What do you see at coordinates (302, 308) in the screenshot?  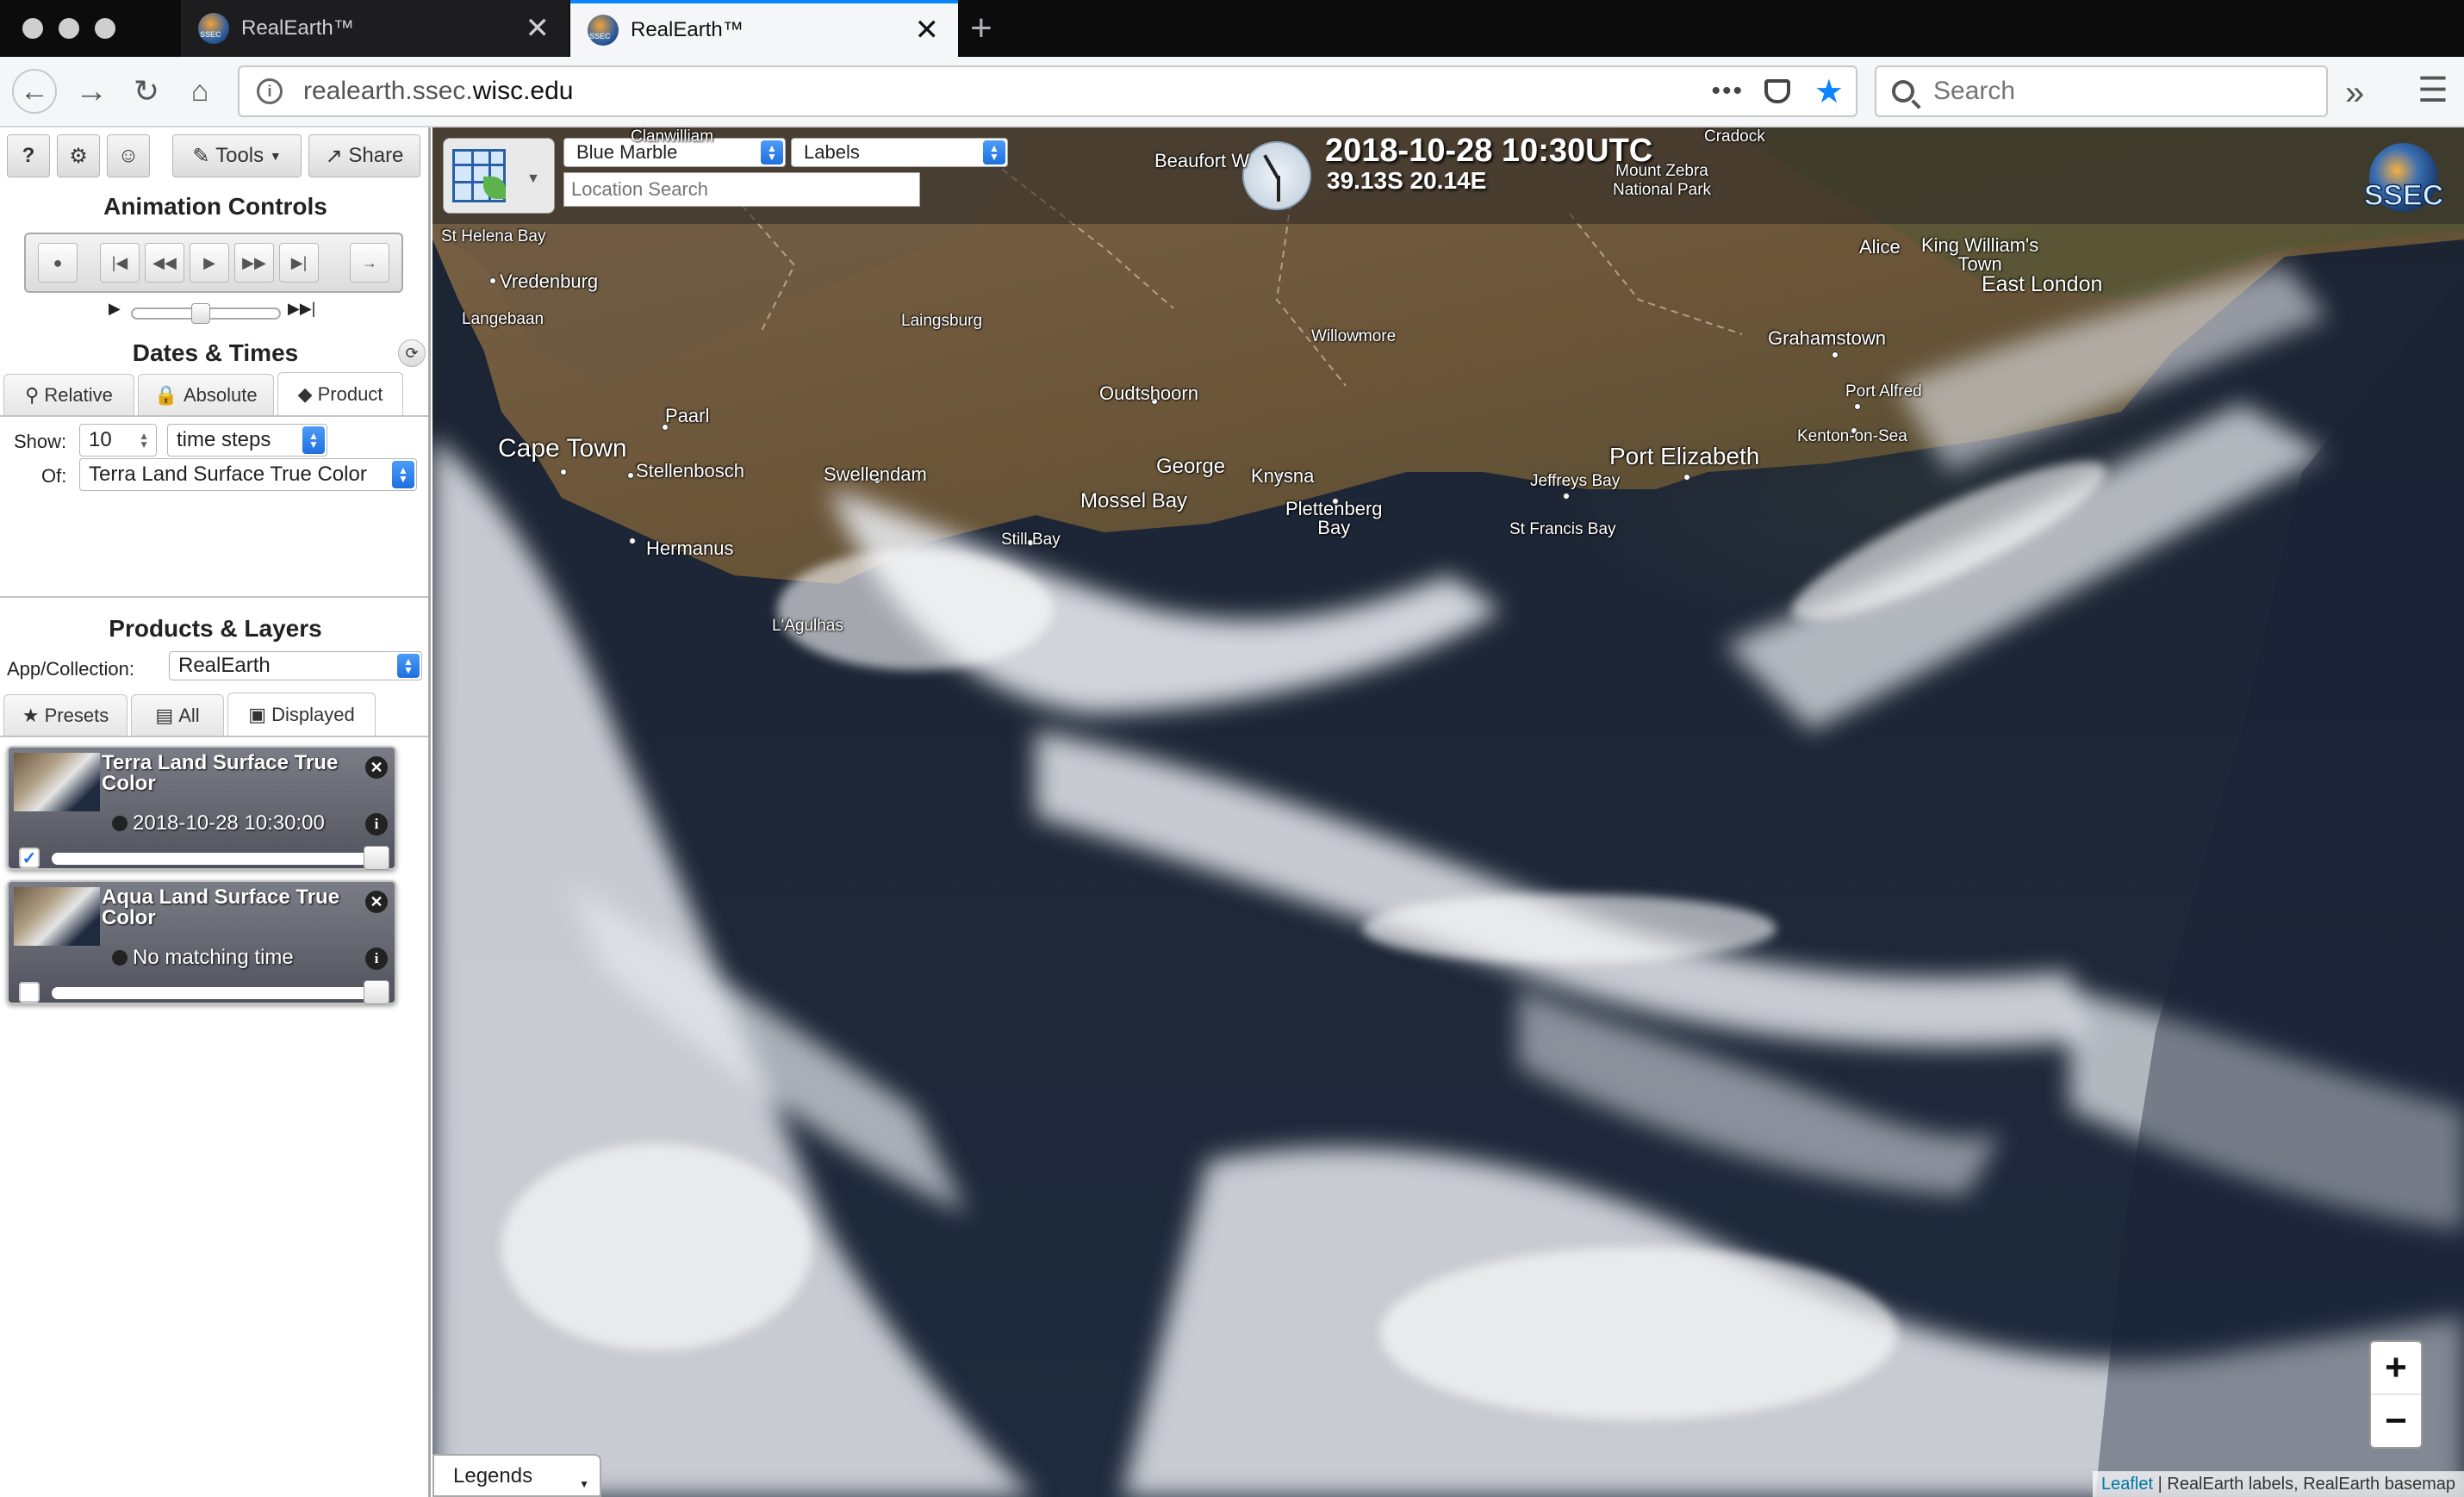 I see `fast-icon: ▶▶|` at bounding box center [302, 308].